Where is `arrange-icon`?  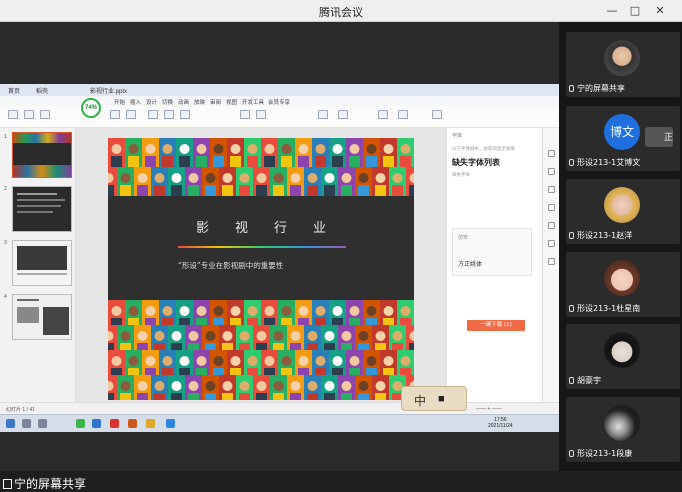 arrange-icon is located at coordinates (383, 114).